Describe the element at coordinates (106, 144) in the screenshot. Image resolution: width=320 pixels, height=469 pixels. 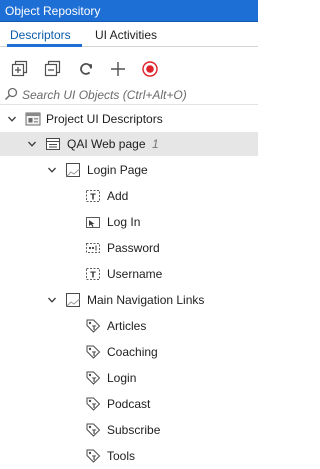
I see `tree-app-label: QAI Web page` at that location.